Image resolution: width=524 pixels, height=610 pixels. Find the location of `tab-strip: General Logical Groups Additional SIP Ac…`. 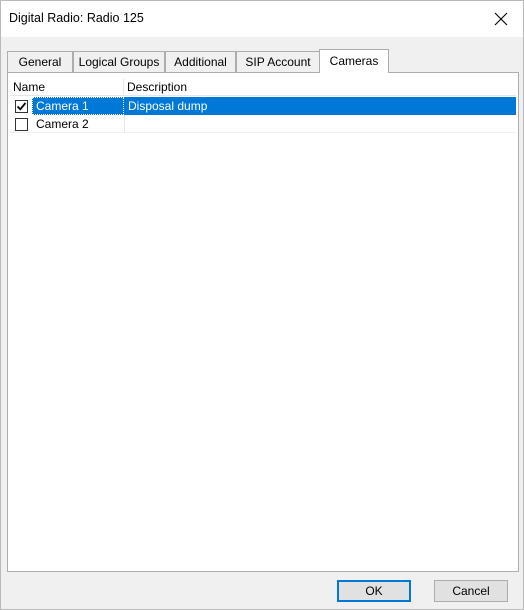

tab-strip: General Logical Groups Additional SIP Ac… is located at coordinates (263, 61).